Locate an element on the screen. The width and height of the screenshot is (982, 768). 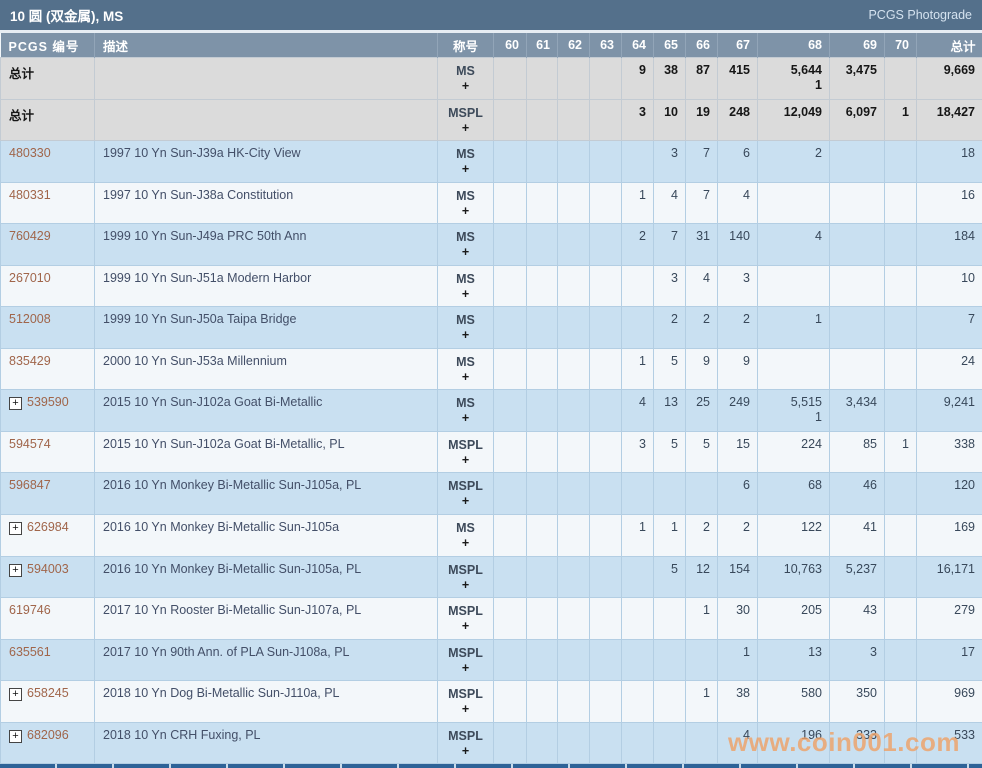
grade-cell: 85 is located at coordinates (857, 452).